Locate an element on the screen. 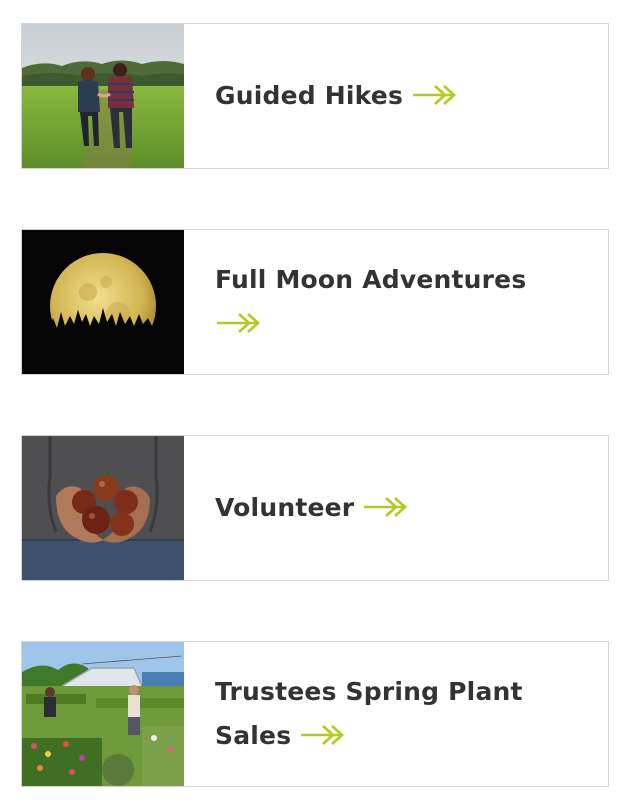 This screenshot has height=812, width=626. card-body: Guided Hikes is located at coordinates (396, 96).